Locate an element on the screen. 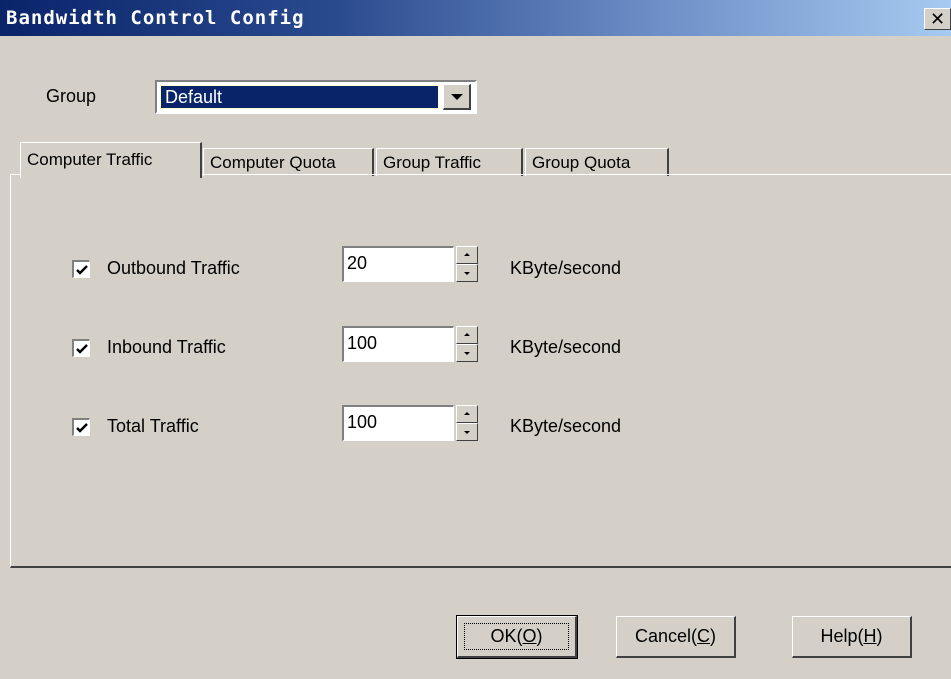  total-traffic-checkbox is located at coordinates (81, 427).